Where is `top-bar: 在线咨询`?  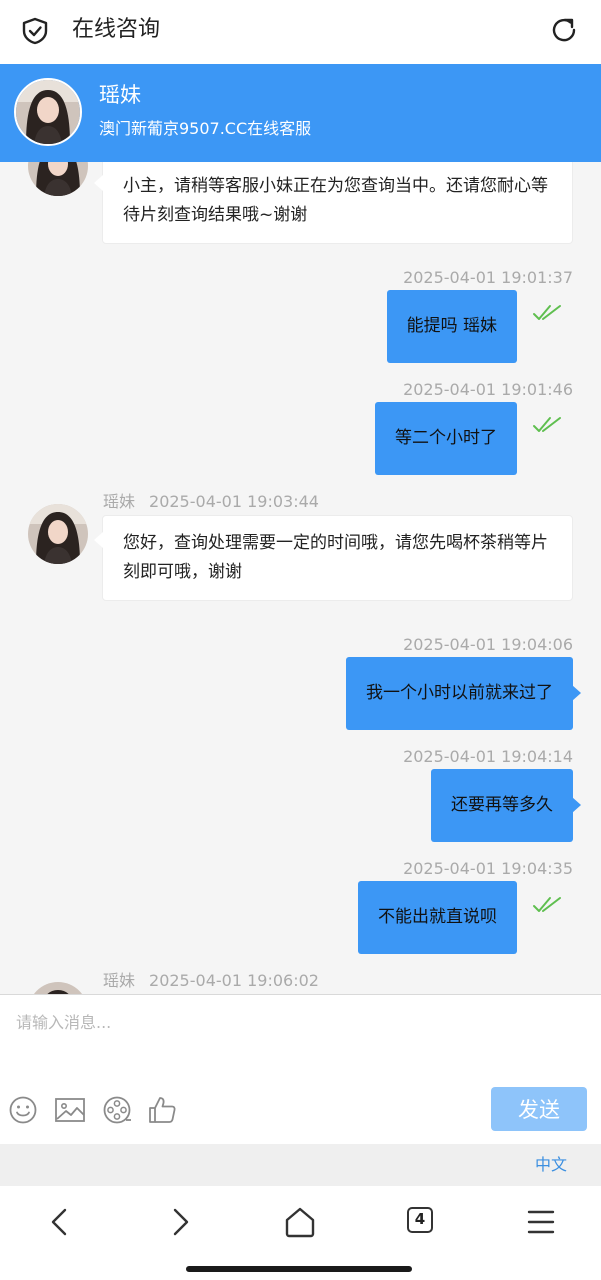
top-bar: 在线咨询 is located at coordinates (300, 32).